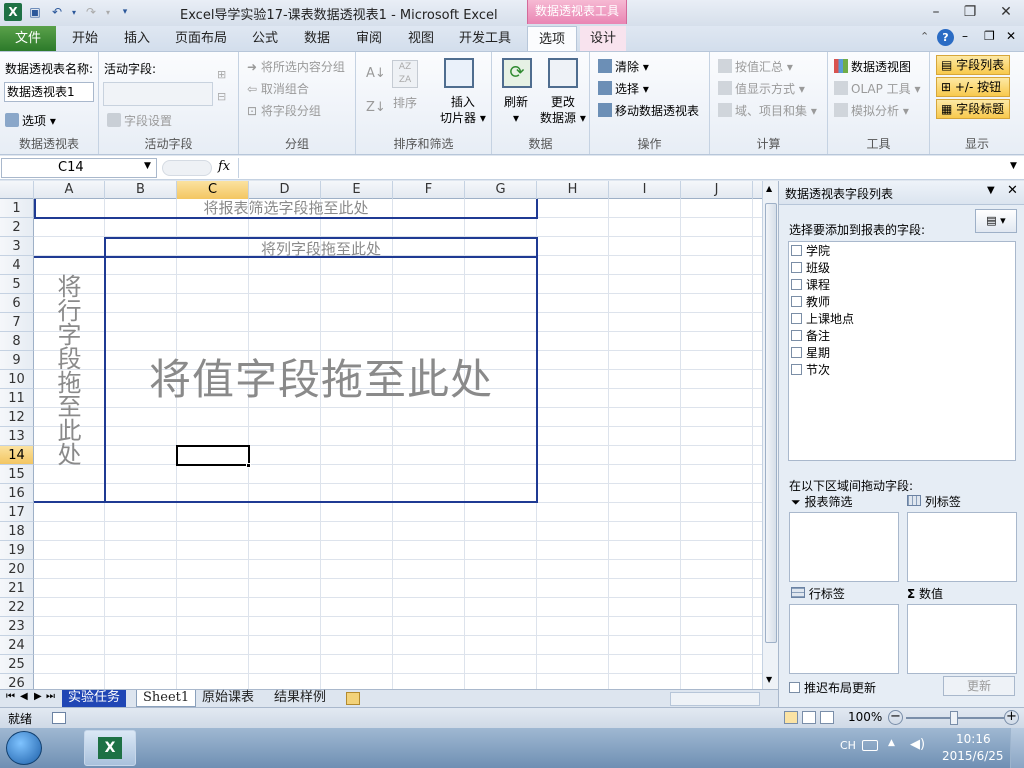 The width and height of the screenshot is (1024, 768). I want to click on insert-sheet-icon, so click(353, 698).